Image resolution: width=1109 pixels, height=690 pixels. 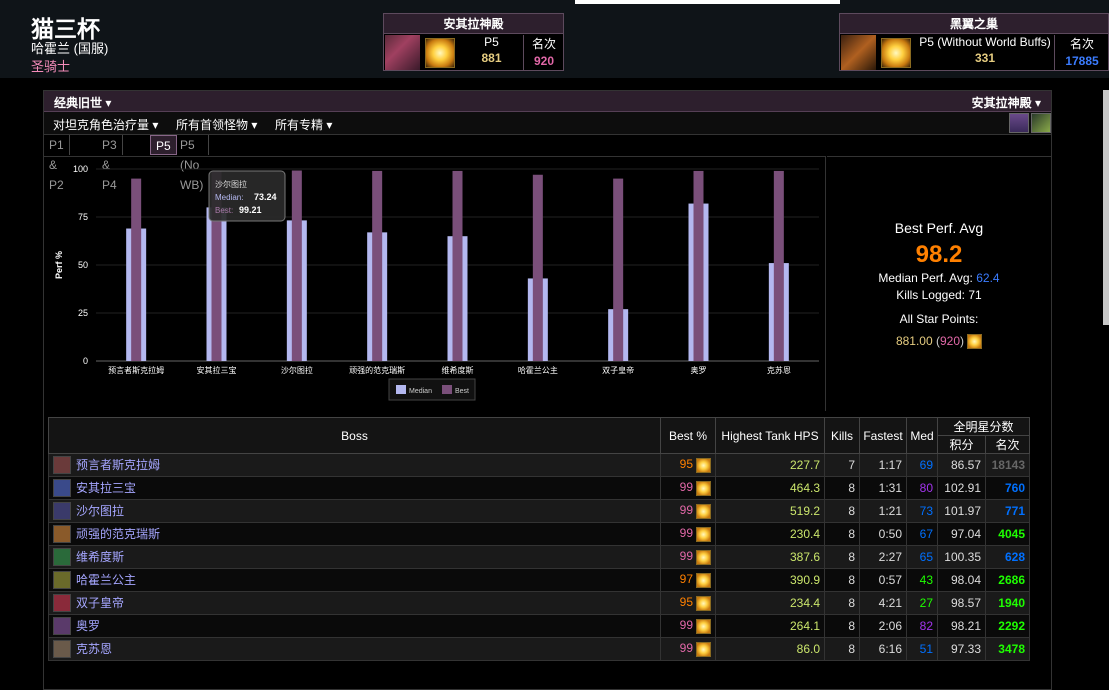 What do you see at coordinates (707, 2) in the screenshot?
I see `top-scroll-indicator` at bounding box center [707, 2].